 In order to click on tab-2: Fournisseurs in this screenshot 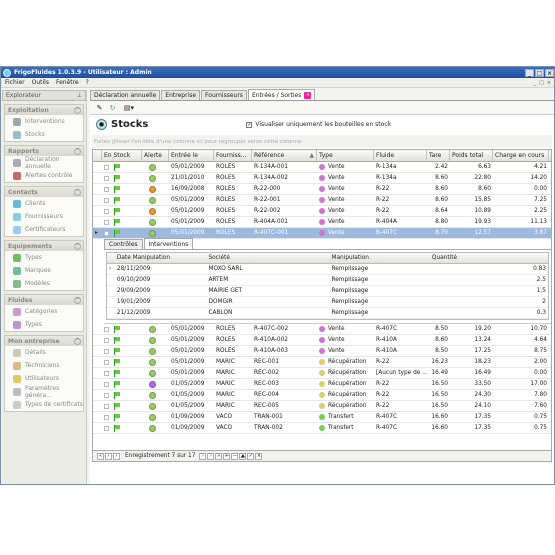, I will do `click(224, 95)`.